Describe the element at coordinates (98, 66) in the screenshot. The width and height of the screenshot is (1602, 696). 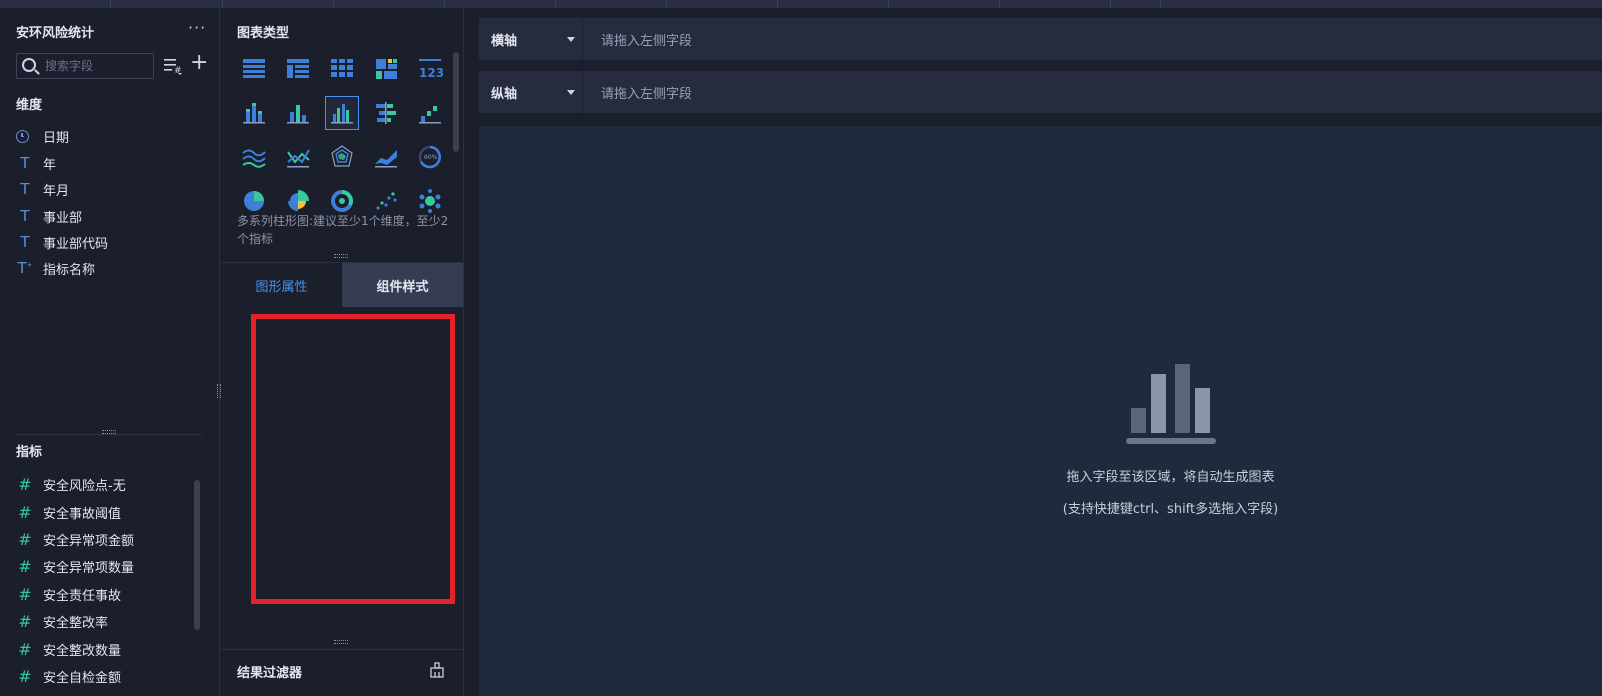
I see `field-search-input` at that location.